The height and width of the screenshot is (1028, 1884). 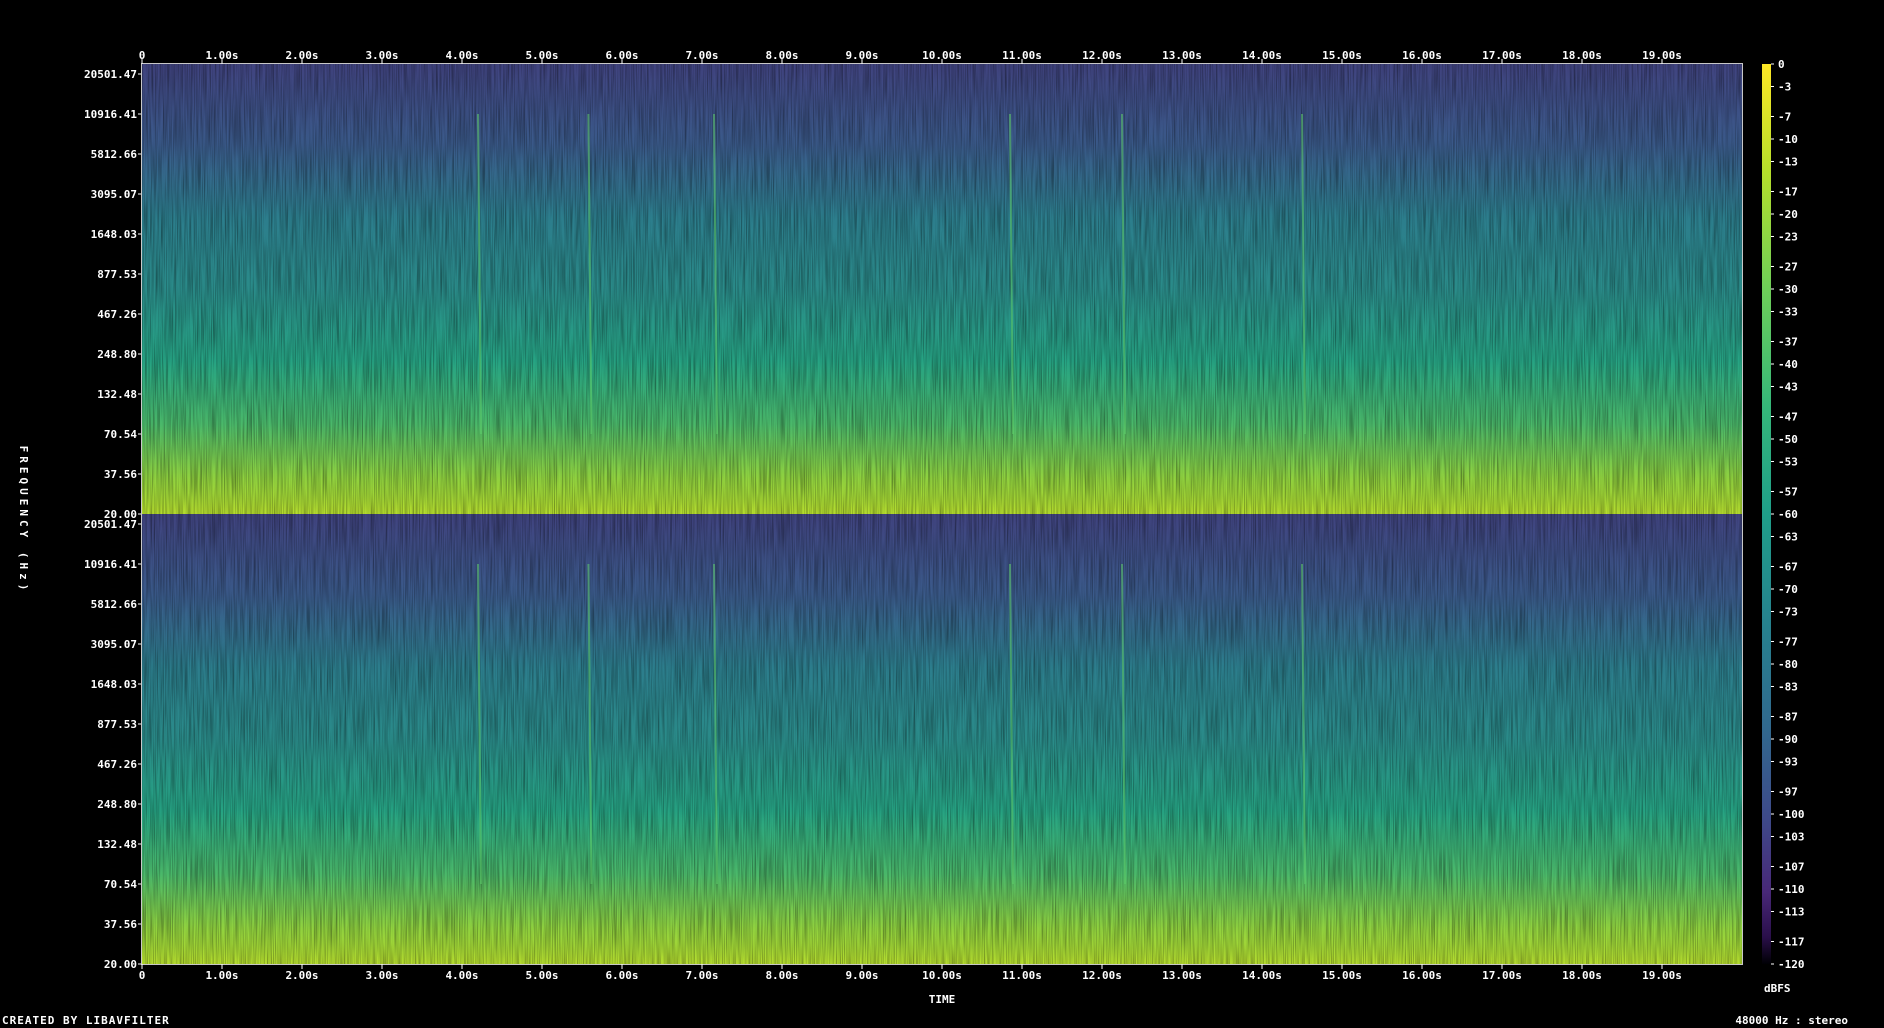 I want to click on colorbar-tick-label: -120, so click(x=1791, y=964).